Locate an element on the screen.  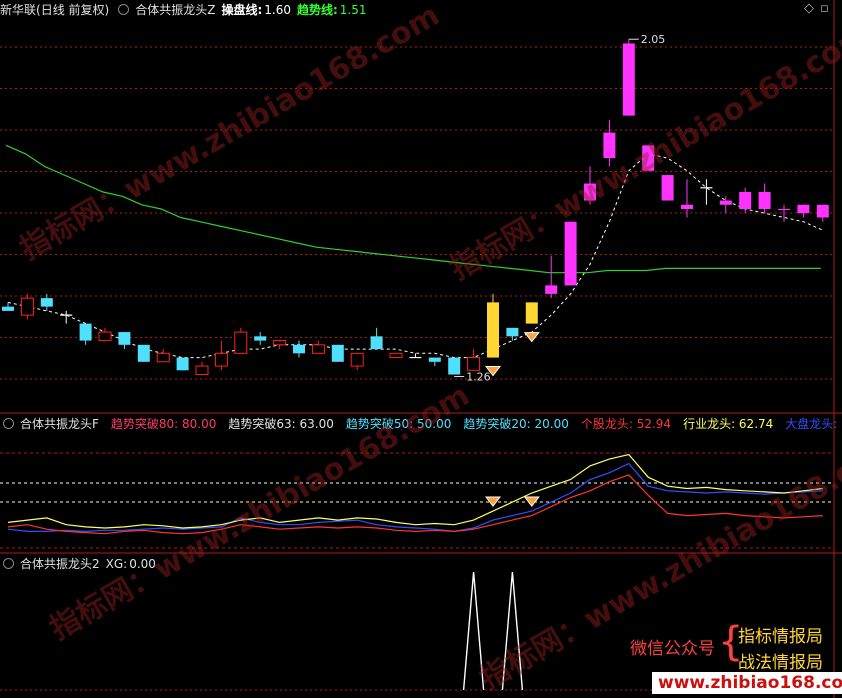
window-control-icon: ▫ is located at coordinates (824, 8).